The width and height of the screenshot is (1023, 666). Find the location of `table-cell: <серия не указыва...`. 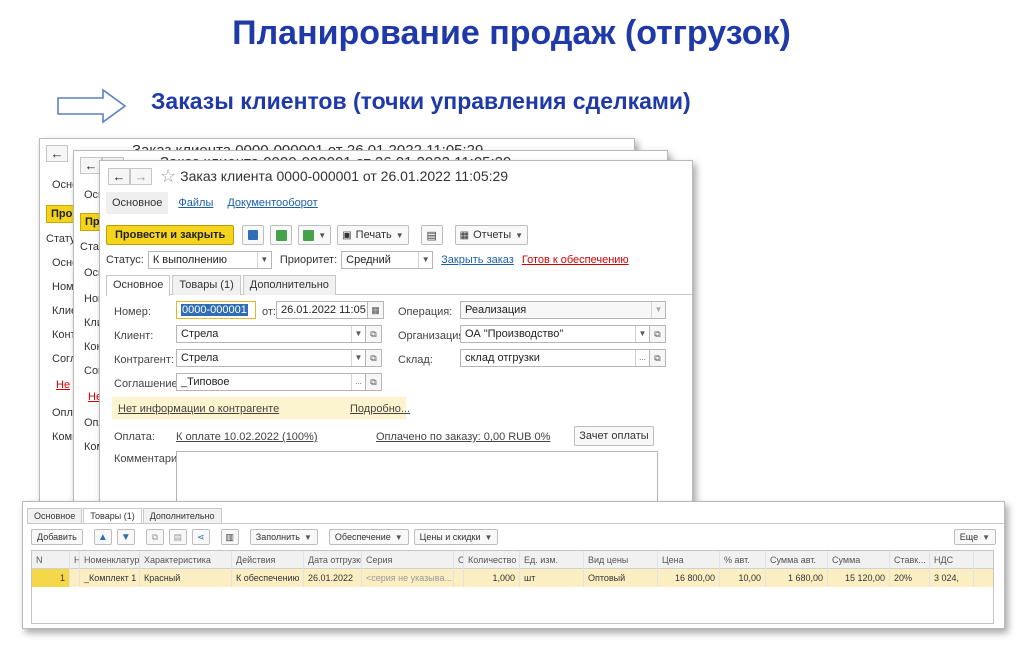

table-cell: <серия не указыва... is located at coordinates (408, 578).